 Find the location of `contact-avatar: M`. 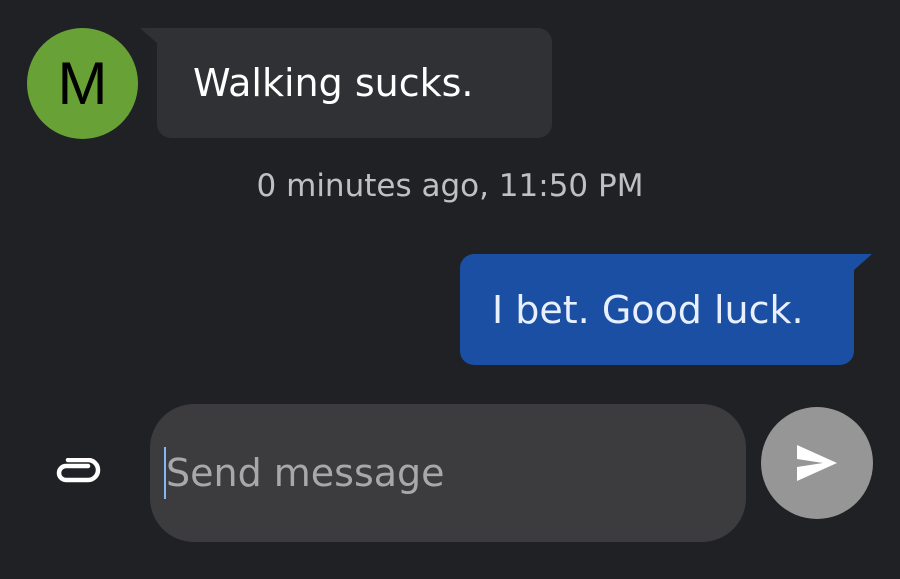

contact-avatar: M is located at coordinates (82, 83).